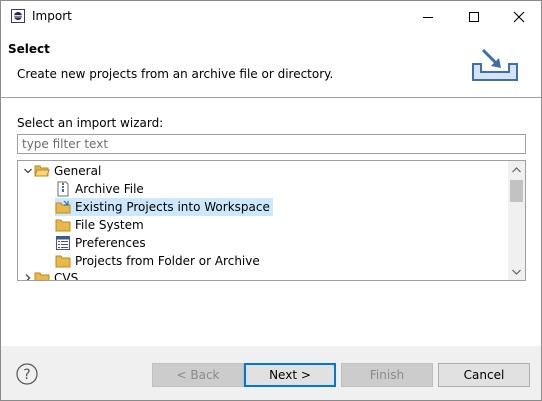 Image resolution: width=542 pixels, height=401 pixels. I want to click on tree-item-archive-file-wrap: Archive File, so click(101, 189).